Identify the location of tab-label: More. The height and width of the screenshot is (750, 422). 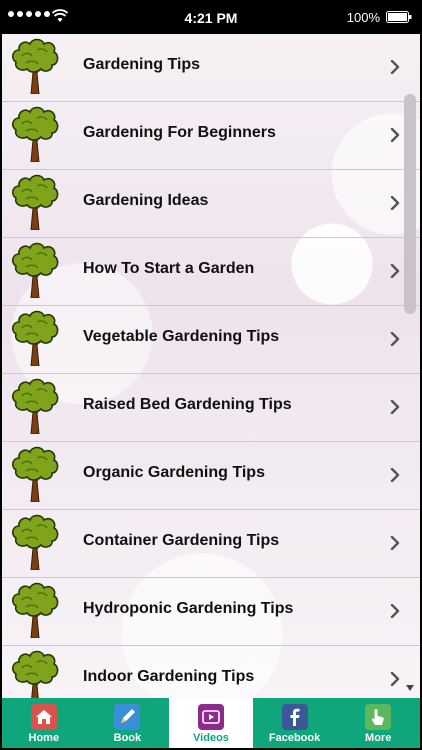
(378, 738).